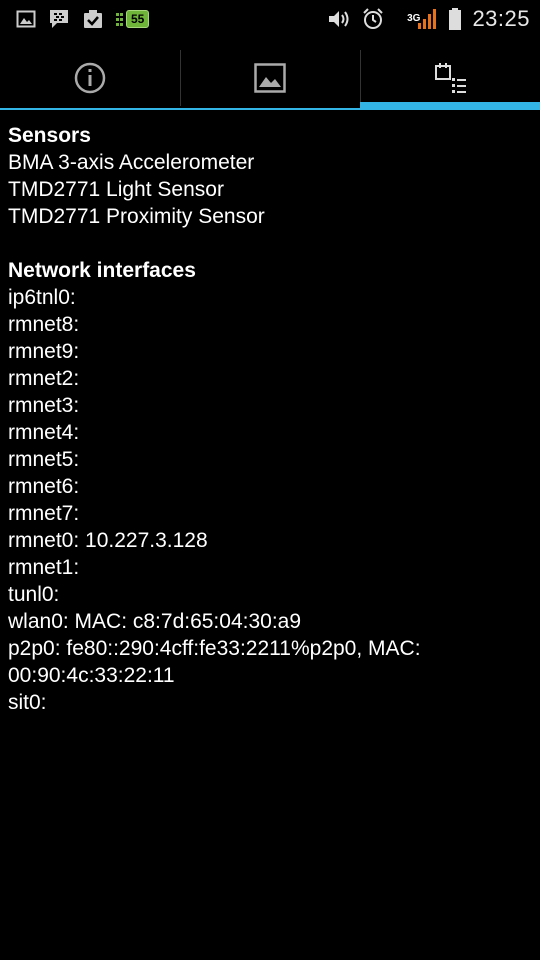 The height and width of the screenshot is (960, 540). I want to click on network-interface-item: rmnet7:, so click(44, 513).